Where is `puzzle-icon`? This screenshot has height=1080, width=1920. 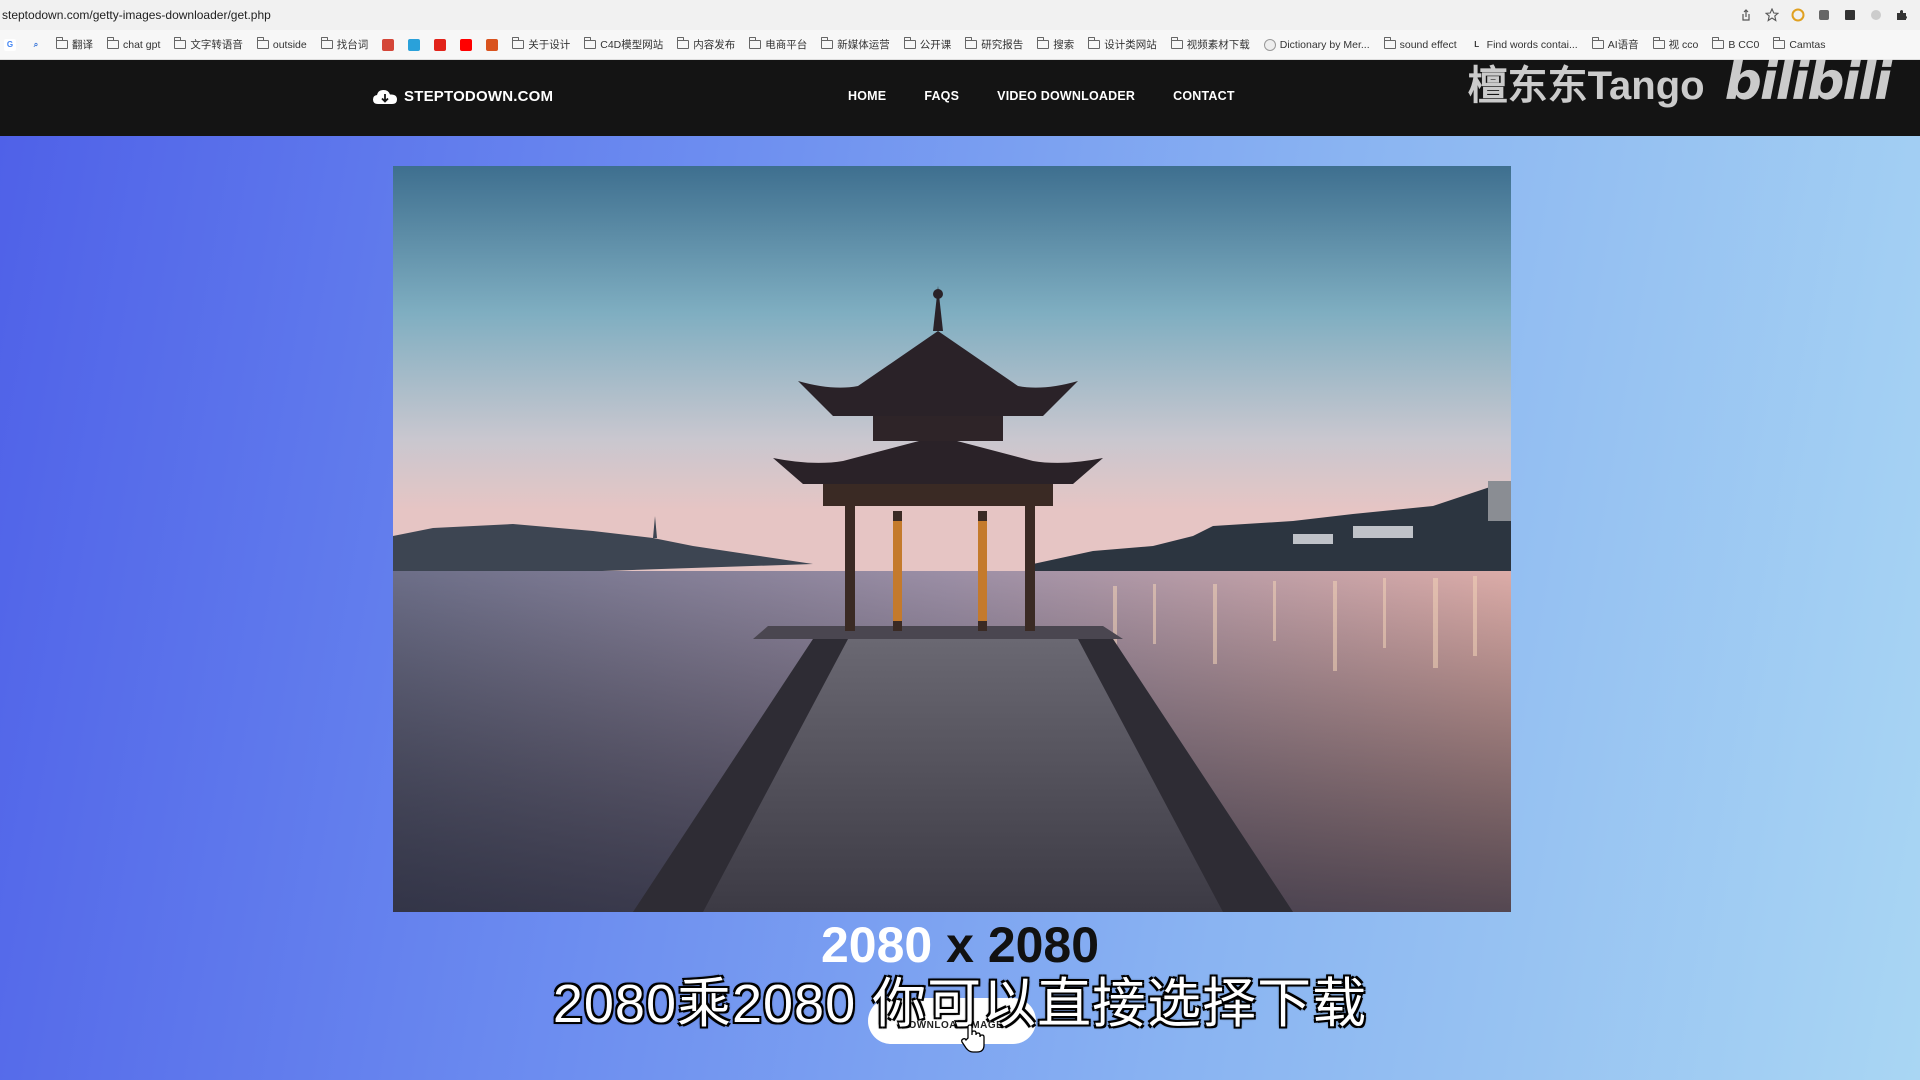
puzzle-icon is located at coordinates (1902, 15).